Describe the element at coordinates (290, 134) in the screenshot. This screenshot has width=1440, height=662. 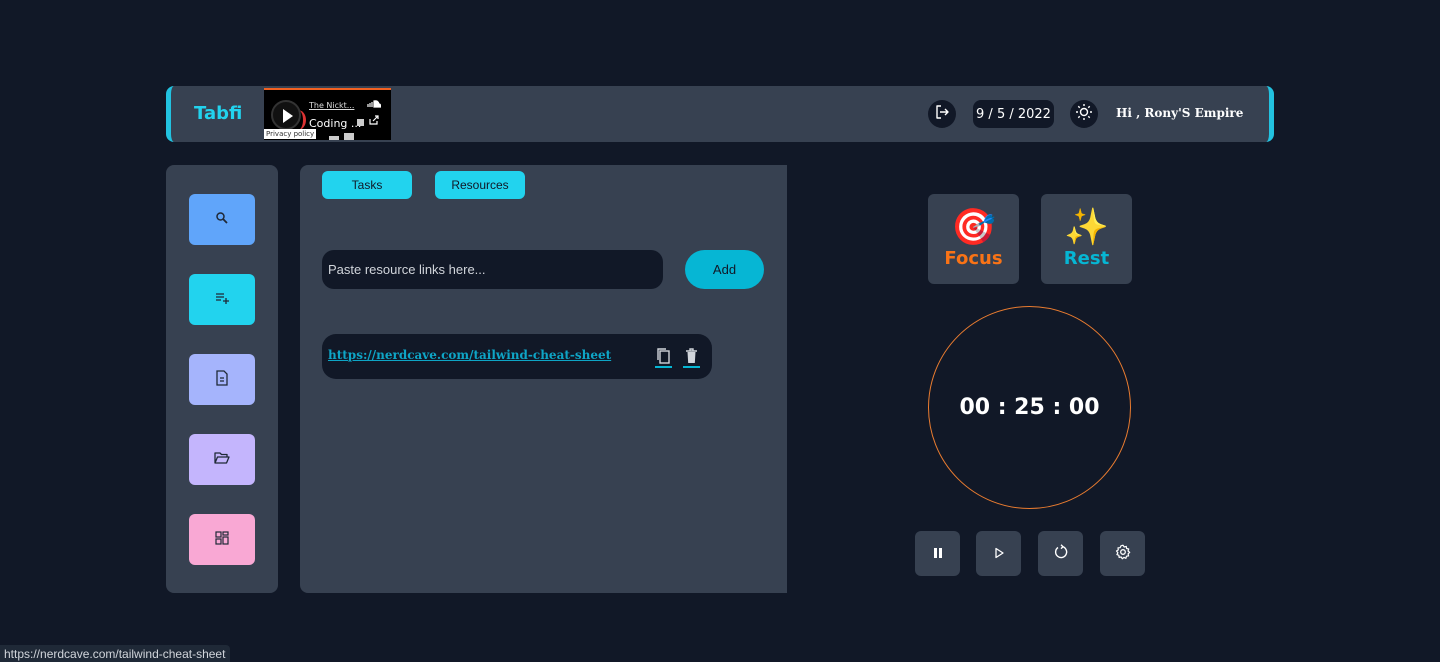
I see `privacy-policy-link: Privacy policy` at that location.